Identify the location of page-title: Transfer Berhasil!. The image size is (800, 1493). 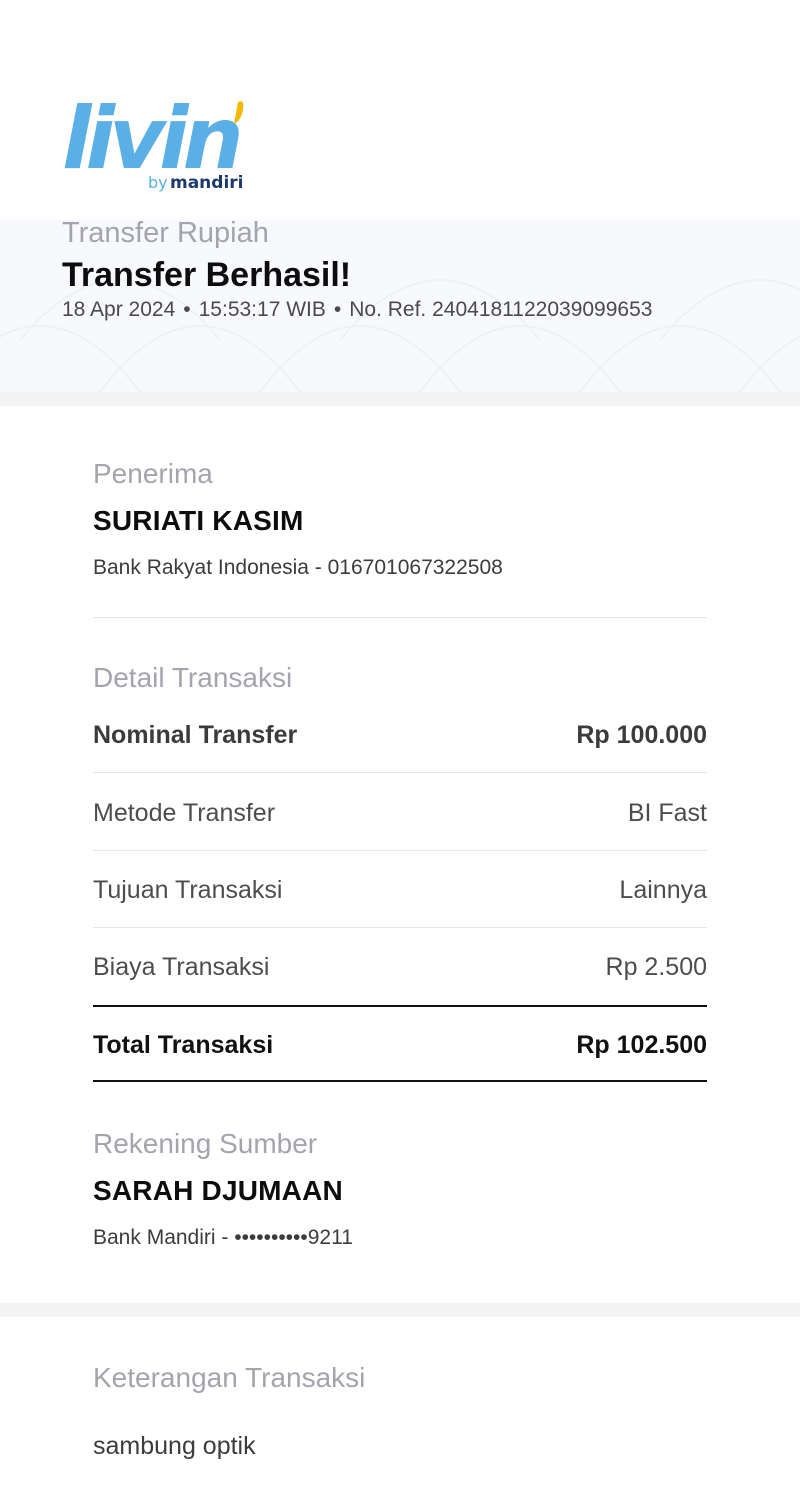
(207, 275).